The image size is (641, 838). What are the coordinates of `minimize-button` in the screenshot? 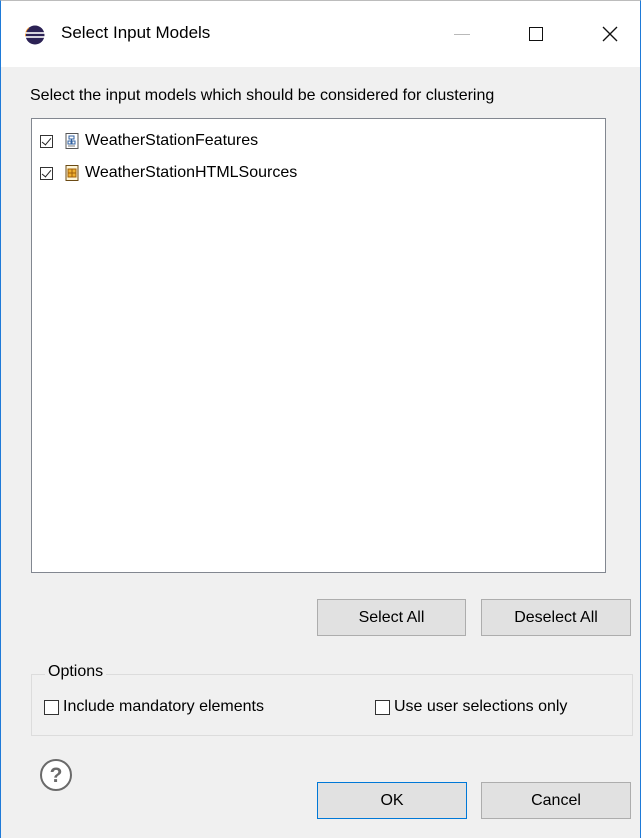 It's located at (462, 34).